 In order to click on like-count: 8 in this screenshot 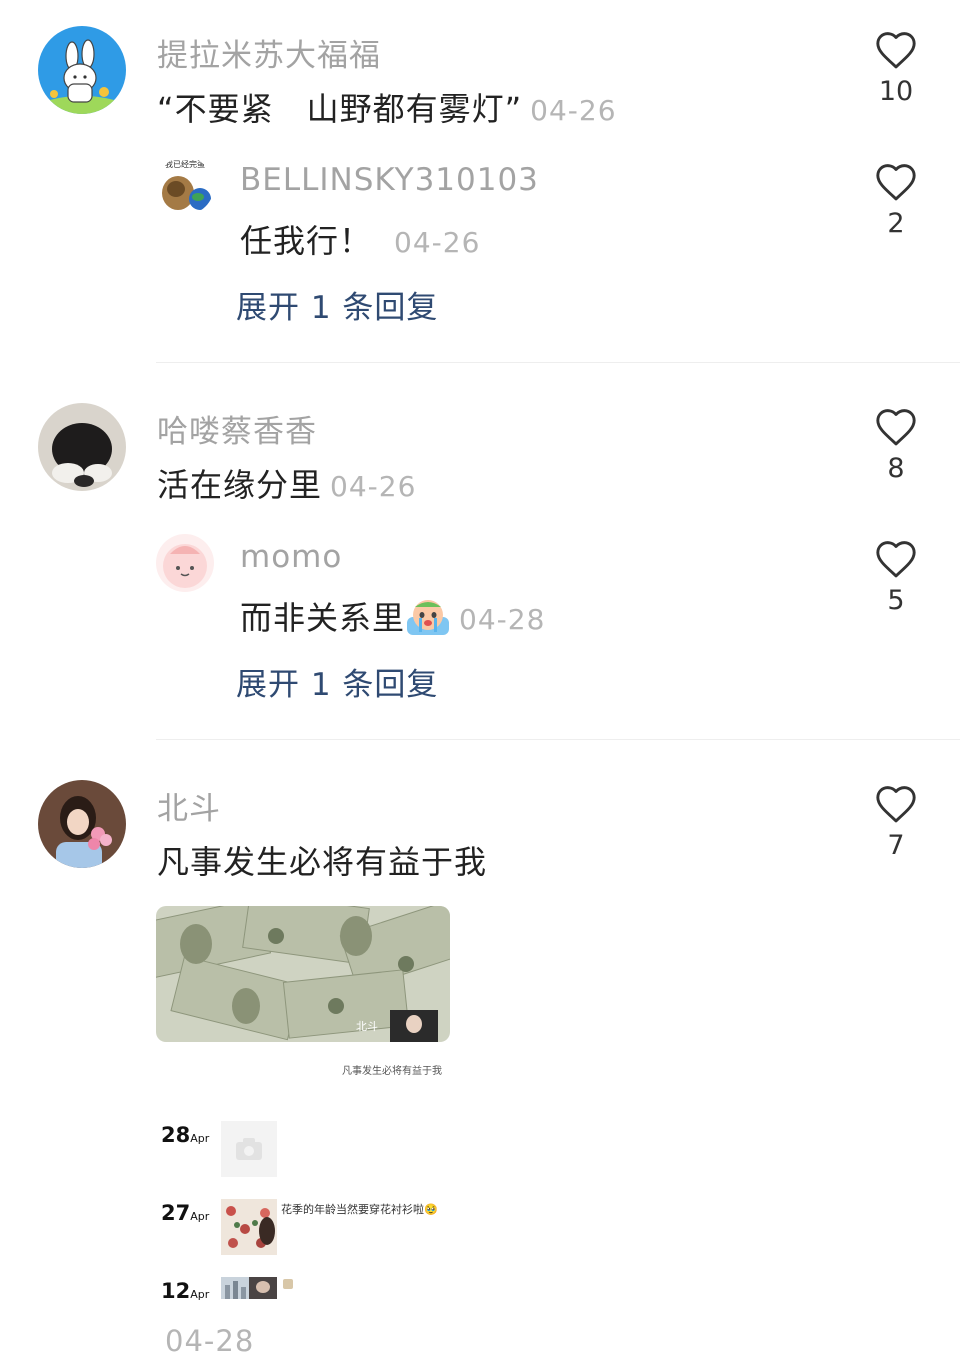, I will do `click(896, 468)`.